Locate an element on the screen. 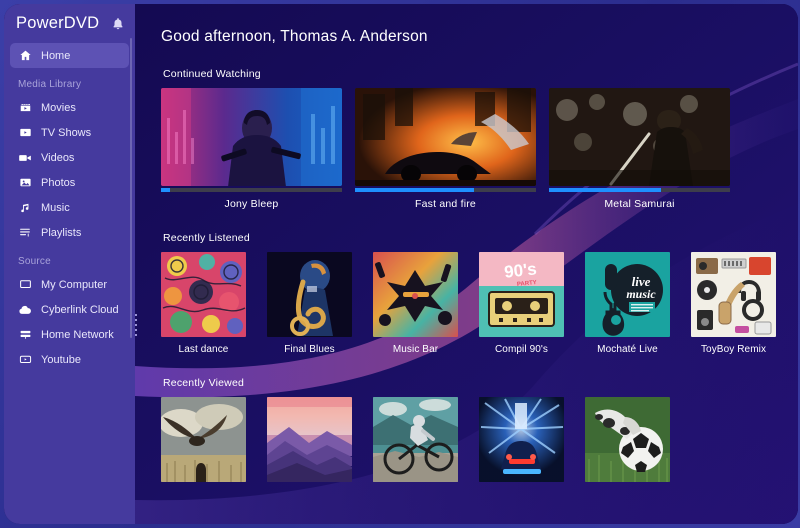  photo-eagle is located at coordinates (203, 439).